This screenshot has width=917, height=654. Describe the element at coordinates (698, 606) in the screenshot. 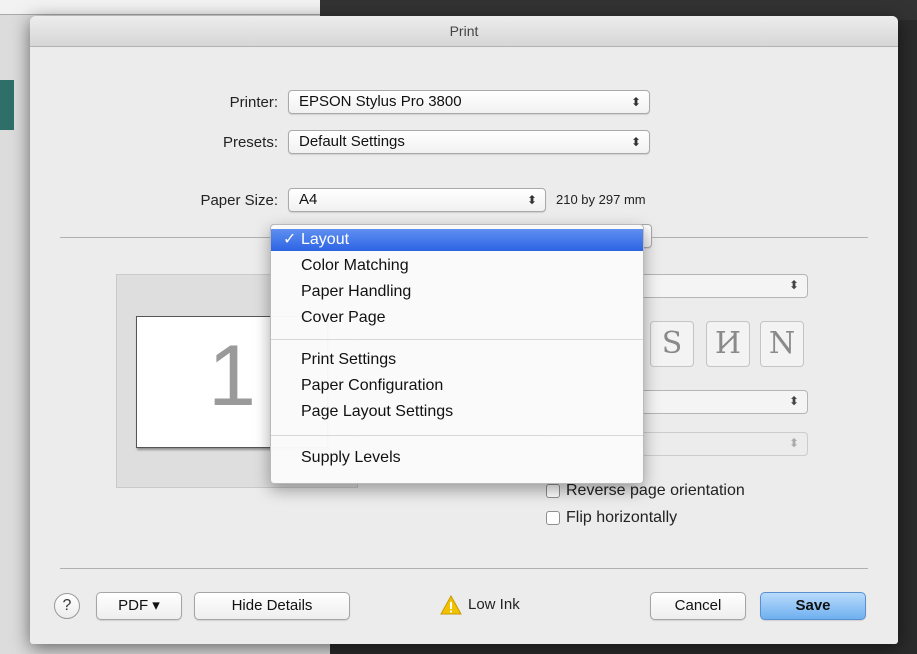

I see `cancel-button: Cancel` at that location.